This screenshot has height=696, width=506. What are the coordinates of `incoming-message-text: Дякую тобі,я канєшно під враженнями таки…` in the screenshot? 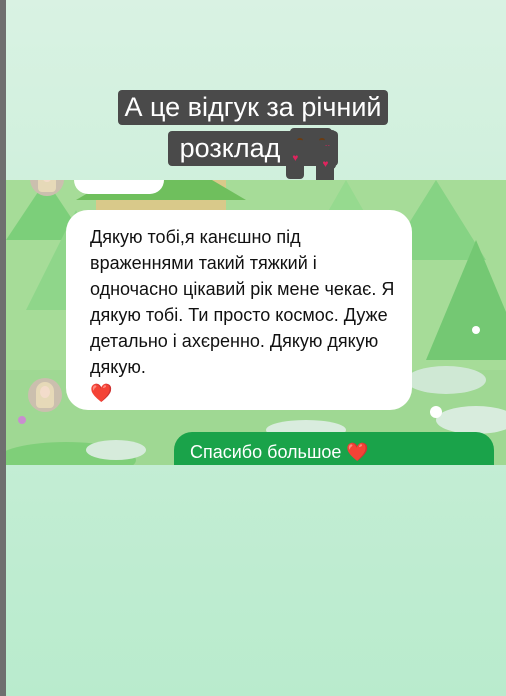 It's located at (242, 302).